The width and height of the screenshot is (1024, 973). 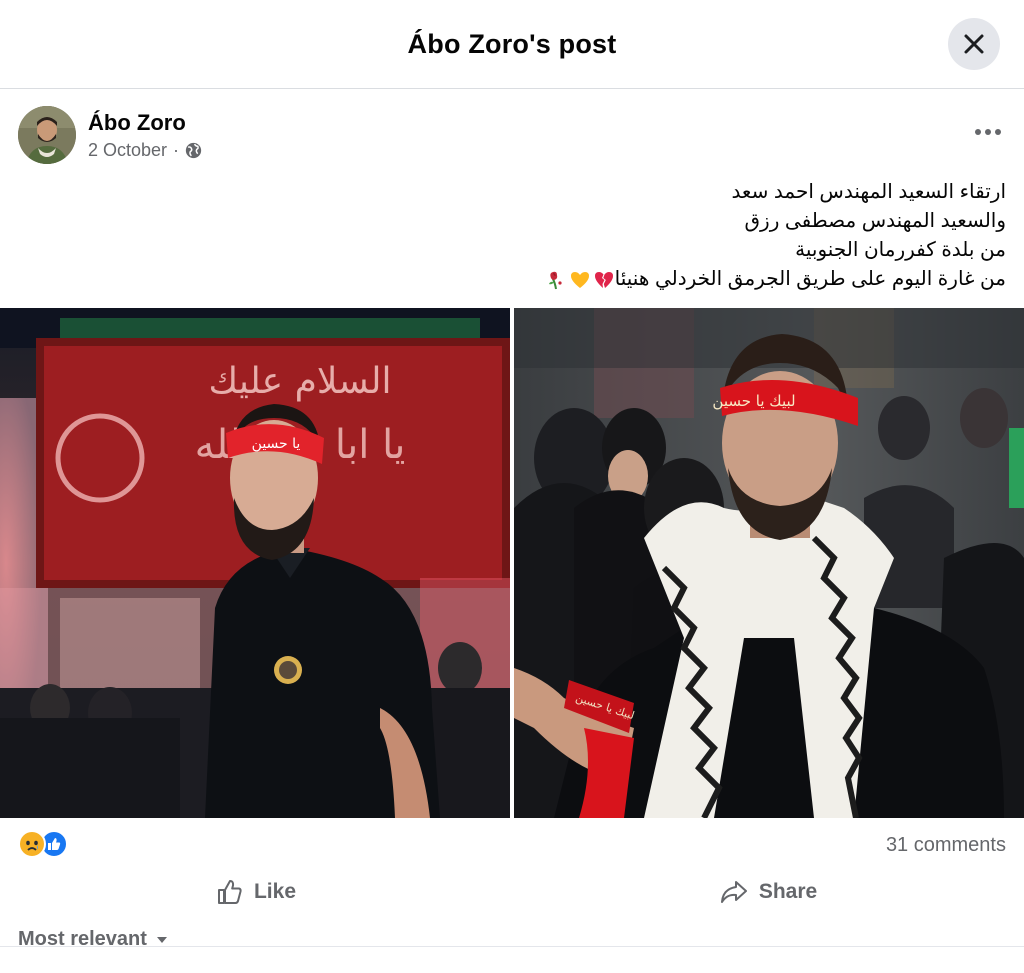 I want to click on share-icon, so click(x=733, y=892).